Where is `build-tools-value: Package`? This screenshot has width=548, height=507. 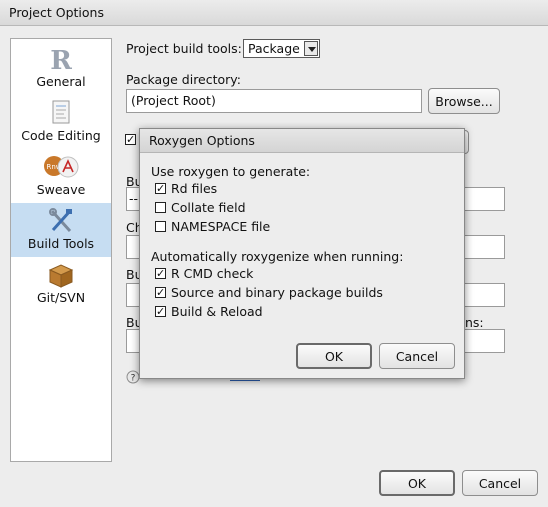 build-tools-value: Package is located at coordinates (274, 48).